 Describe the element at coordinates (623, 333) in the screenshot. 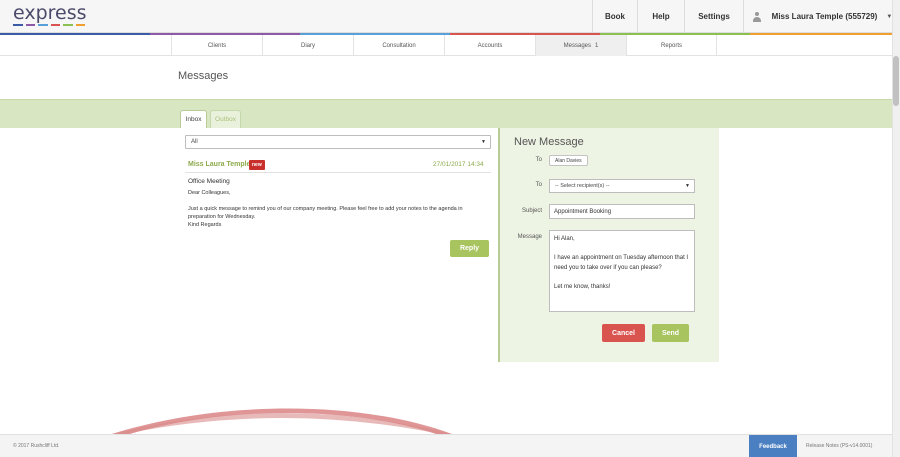

I see `cancel-button: Cancel` at that location.